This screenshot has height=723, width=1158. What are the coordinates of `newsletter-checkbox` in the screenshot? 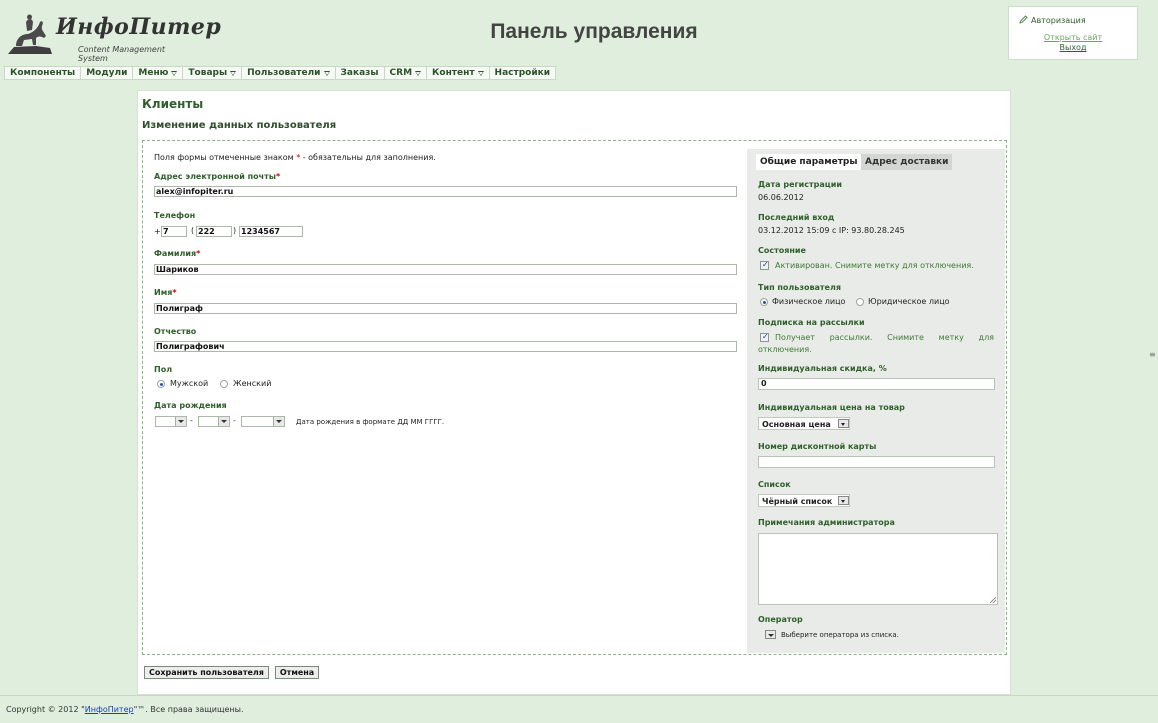 It's located at (764, 337).